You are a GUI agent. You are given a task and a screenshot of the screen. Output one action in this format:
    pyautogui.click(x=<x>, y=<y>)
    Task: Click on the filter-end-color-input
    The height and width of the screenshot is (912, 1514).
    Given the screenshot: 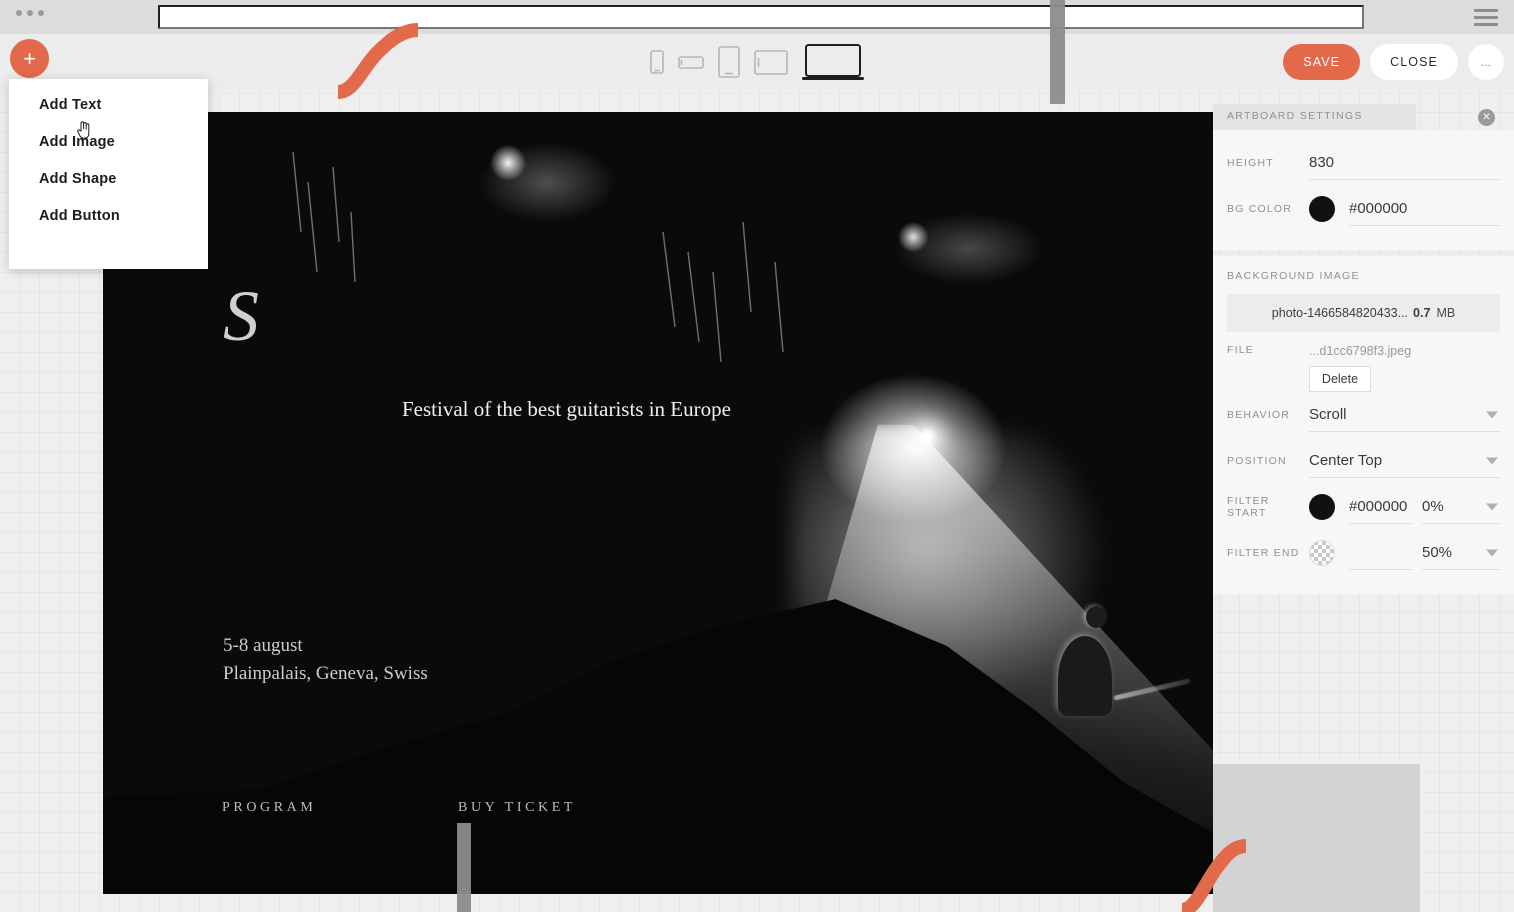 What is the action you would take?
    pyautogui.click(x=1380, y=553)
    